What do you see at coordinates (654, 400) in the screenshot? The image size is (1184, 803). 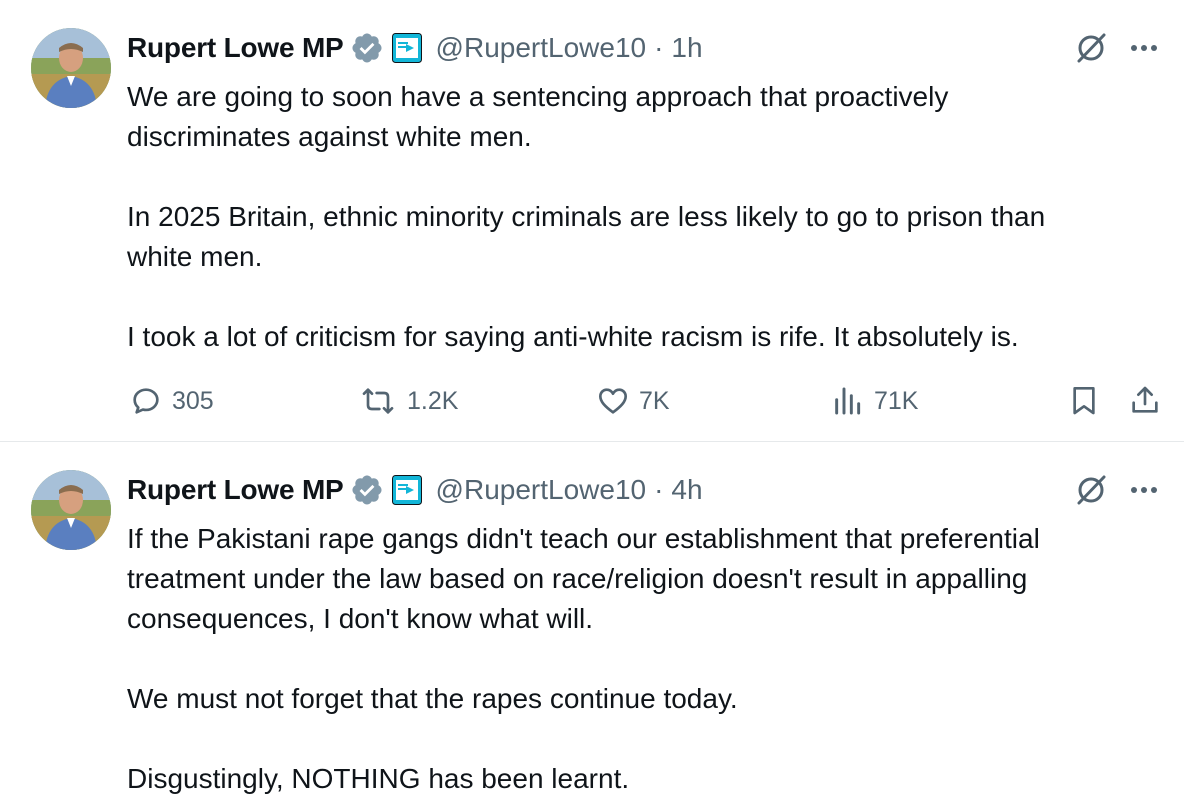 I see `like-count: 7K` at bounding box center [654, 400].